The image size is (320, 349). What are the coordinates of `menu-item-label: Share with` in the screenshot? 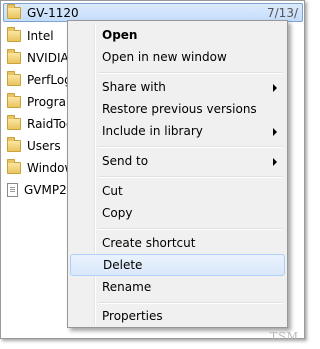 It's located at (134, 87).